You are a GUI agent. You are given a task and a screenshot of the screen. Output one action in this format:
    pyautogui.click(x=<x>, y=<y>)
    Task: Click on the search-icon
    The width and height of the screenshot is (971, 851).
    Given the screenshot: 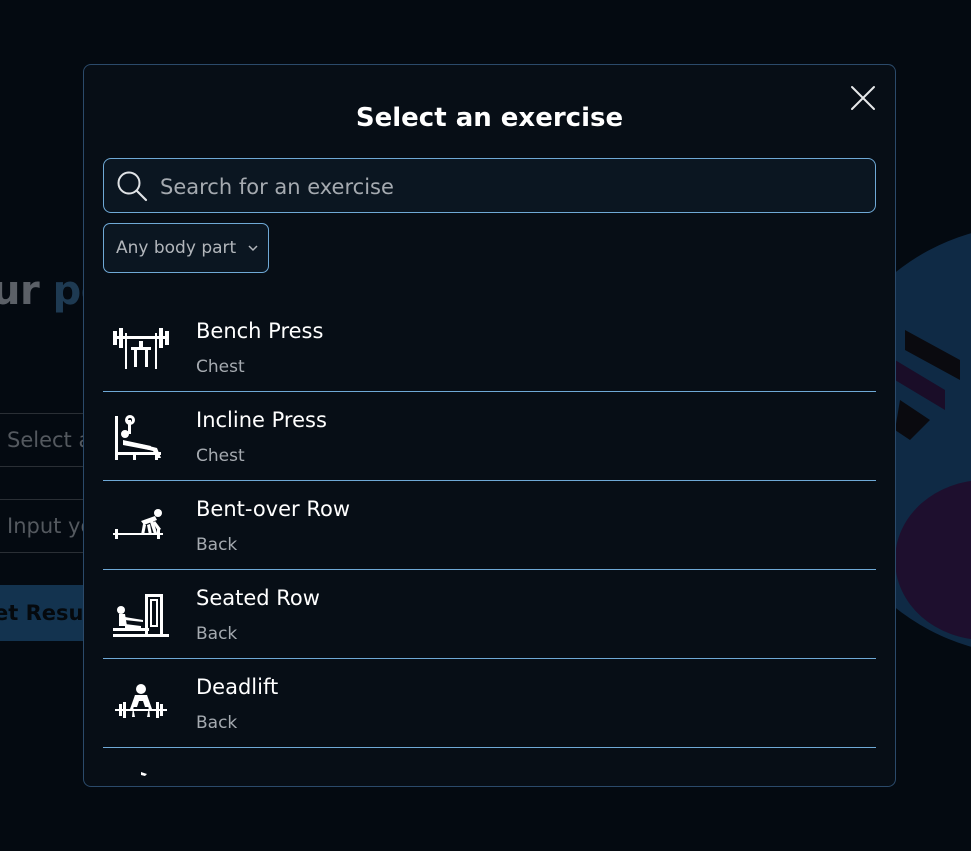 What is the action you would take?
    pyautogui.click(x=132, y=186)
    